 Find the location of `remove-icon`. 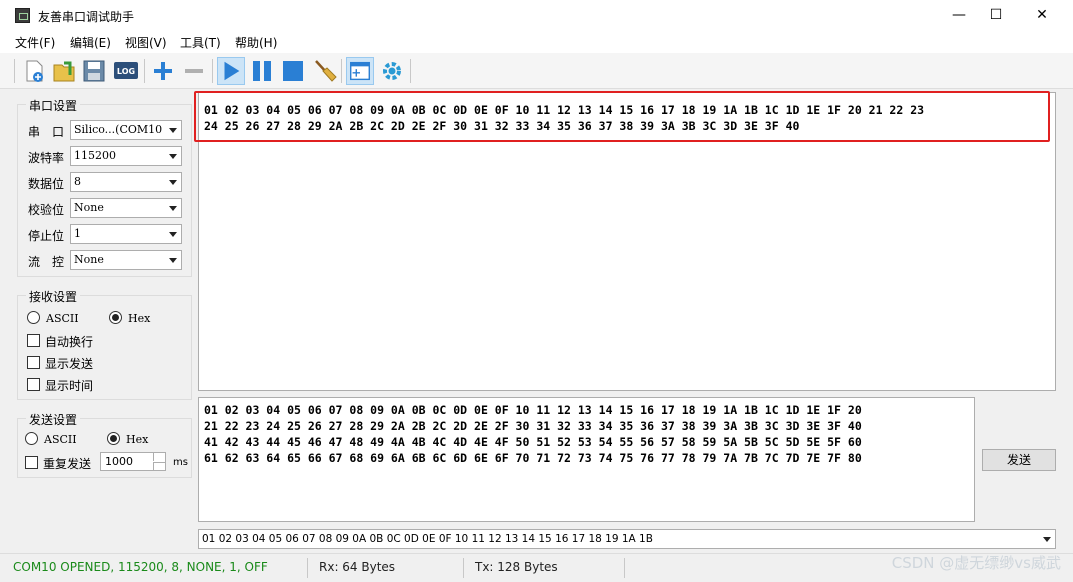

remove-icon is located at coordinates (194, 71).